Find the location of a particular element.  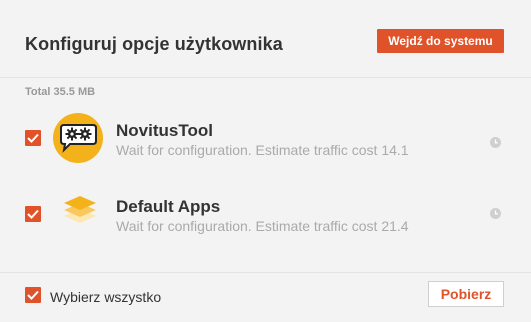

enter-system-button: Wejdź do systemu is located at coordinates (440, 41).